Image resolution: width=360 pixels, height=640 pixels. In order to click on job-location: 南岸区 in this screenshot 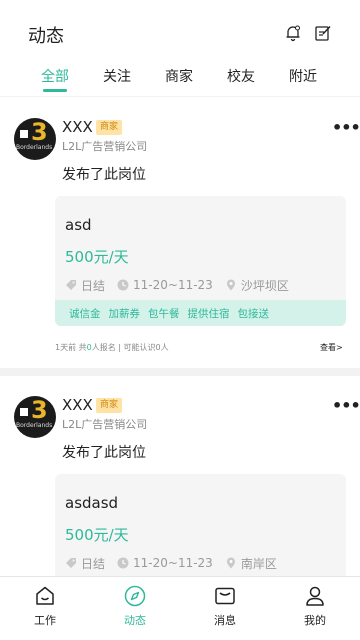, I will do `click(258, 563)`.